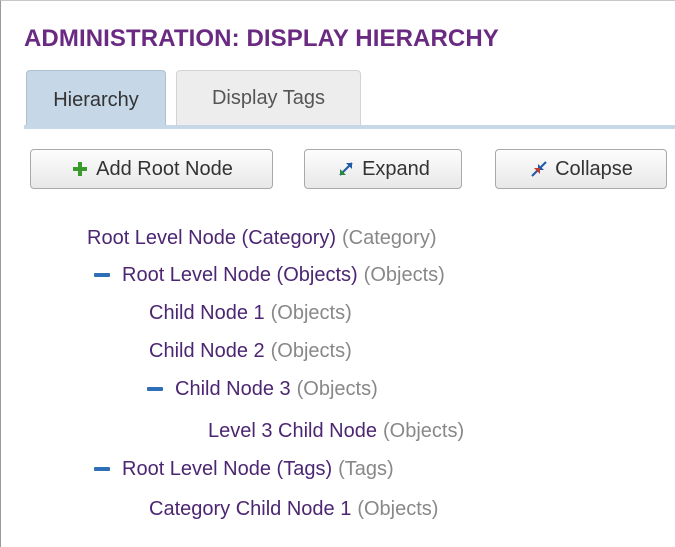  Describe the element at coordinates (396, 168) in the screenshot. I see `expand-label: Expand` at that location.